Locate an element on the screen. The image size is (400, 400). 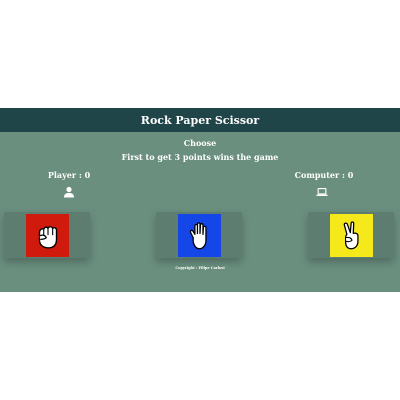
scissor-button is located at coordinates (351, 235).